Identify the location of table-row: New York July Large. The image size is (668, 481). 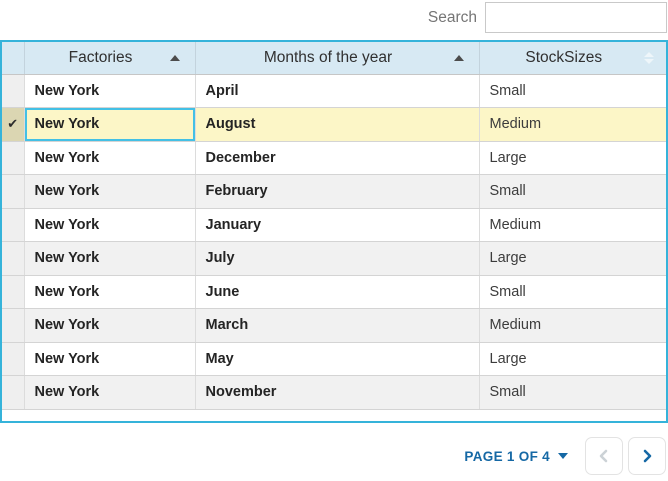
(334, 258).